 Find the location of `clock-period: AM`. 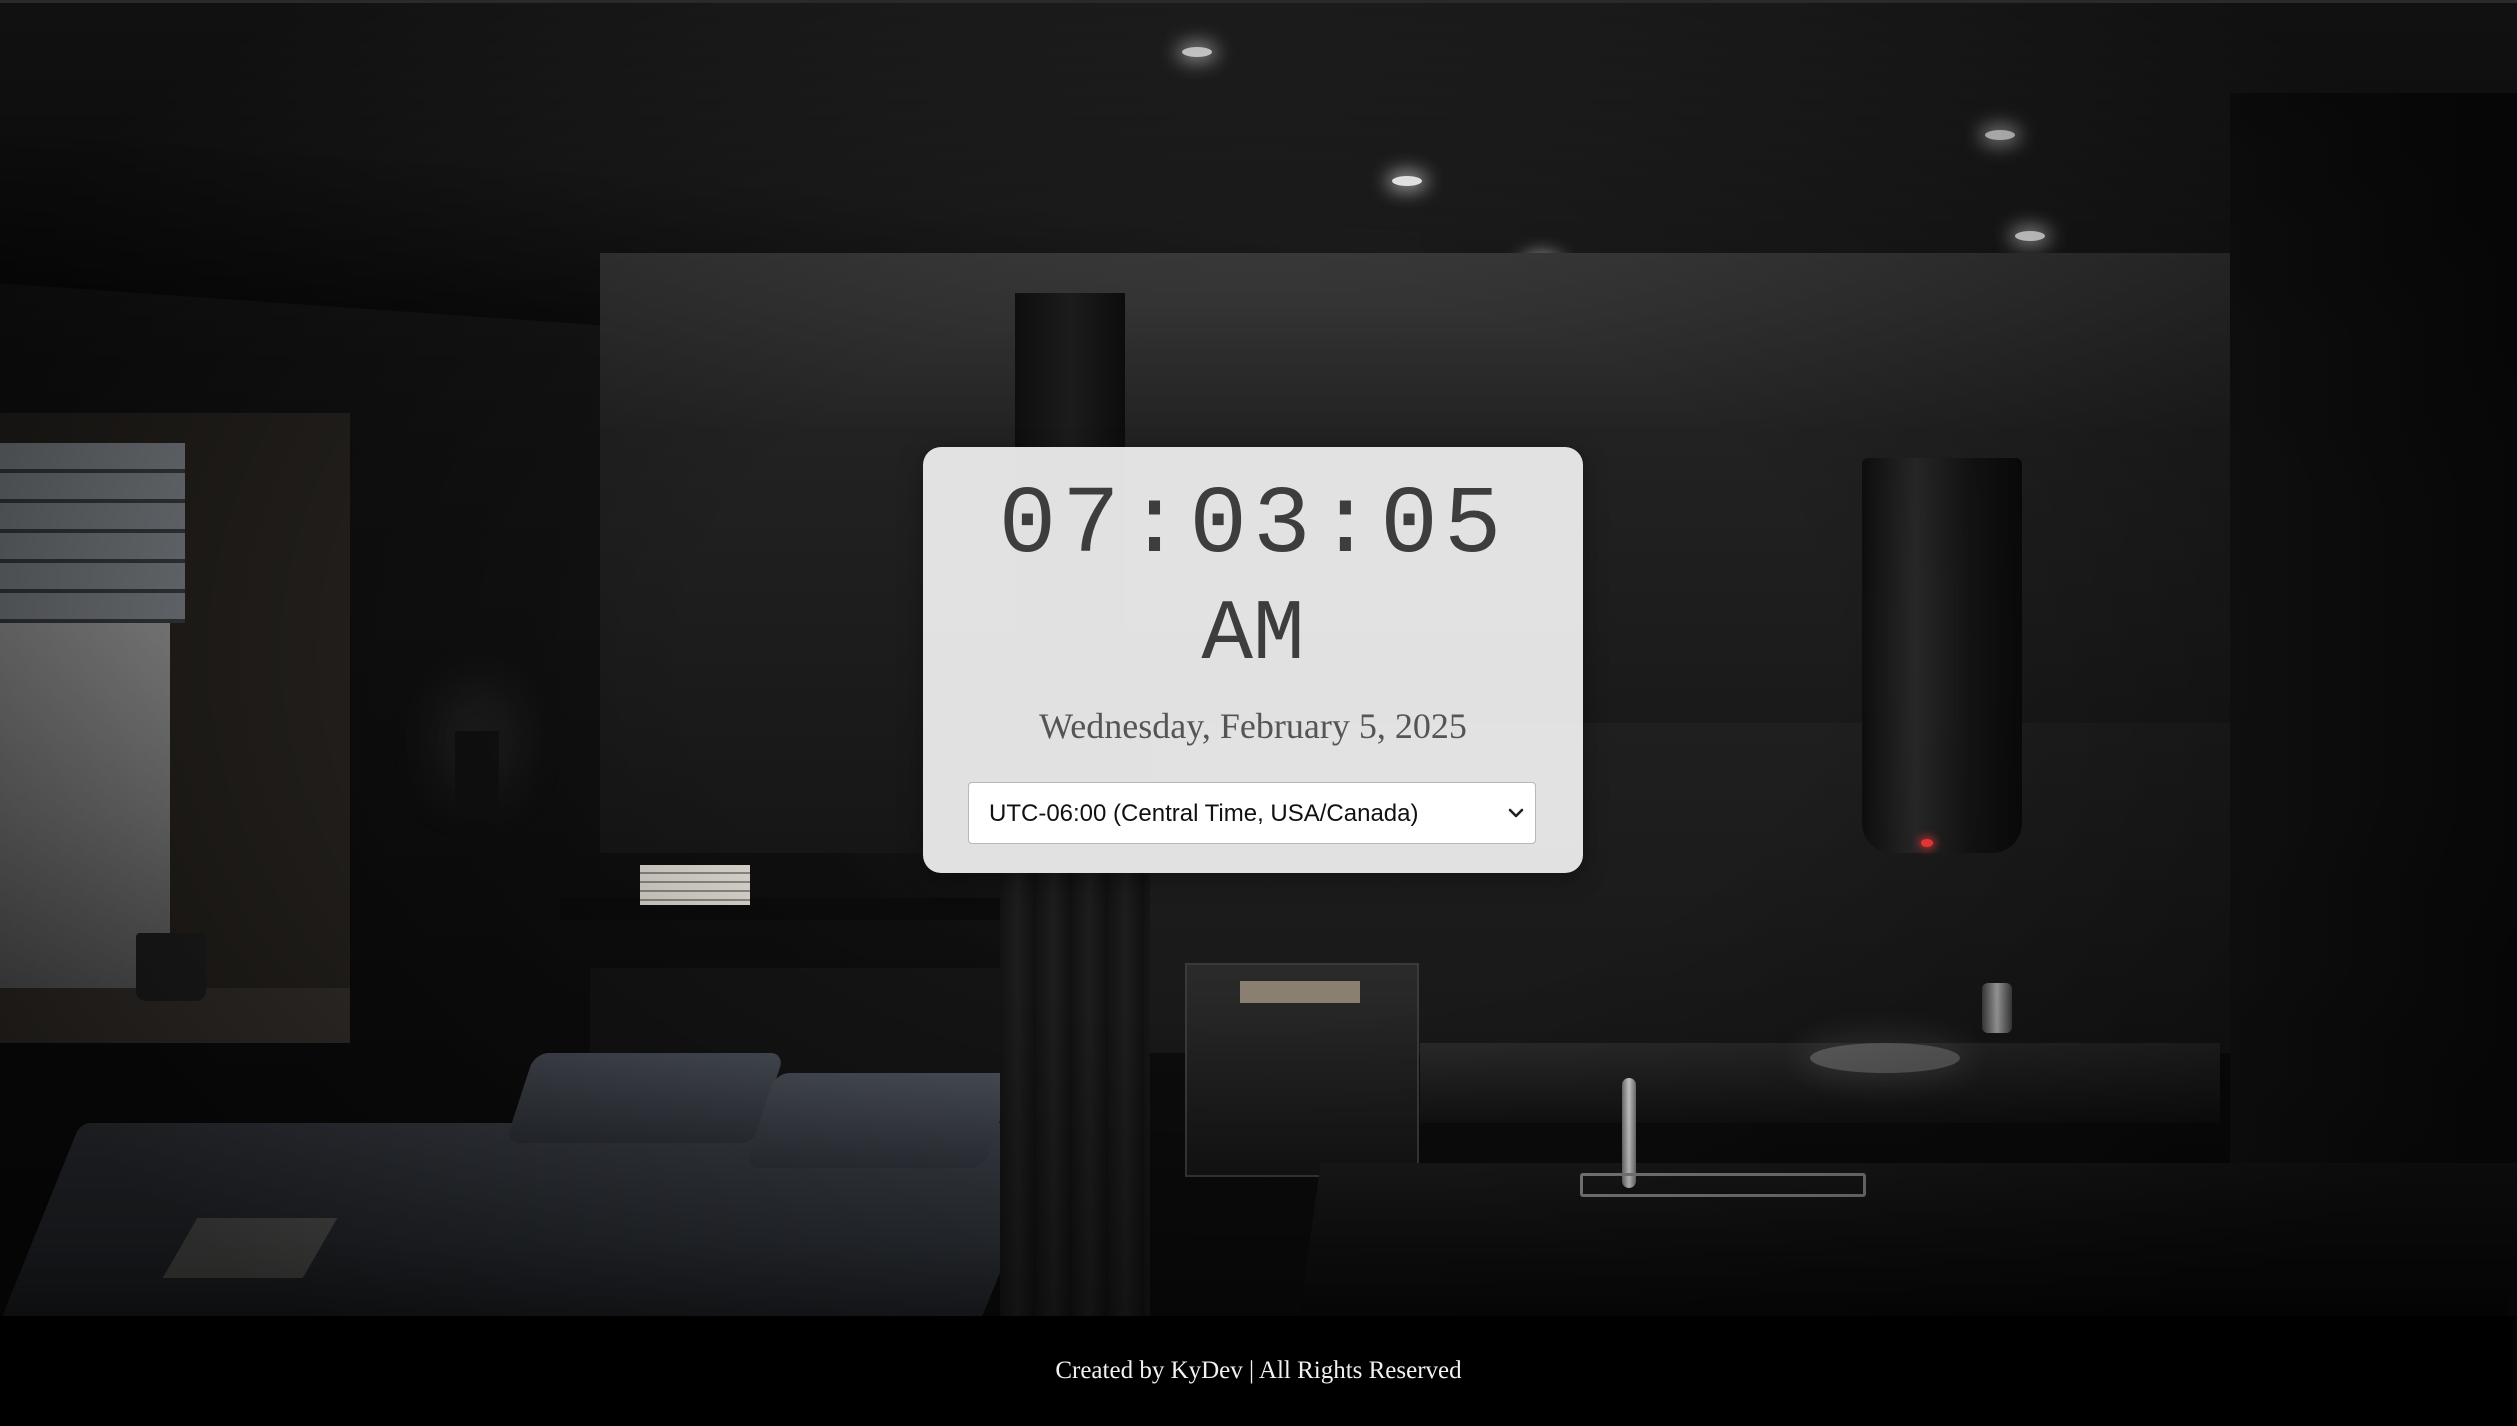

clock-period: AM is located at coordinates (1253, 635).